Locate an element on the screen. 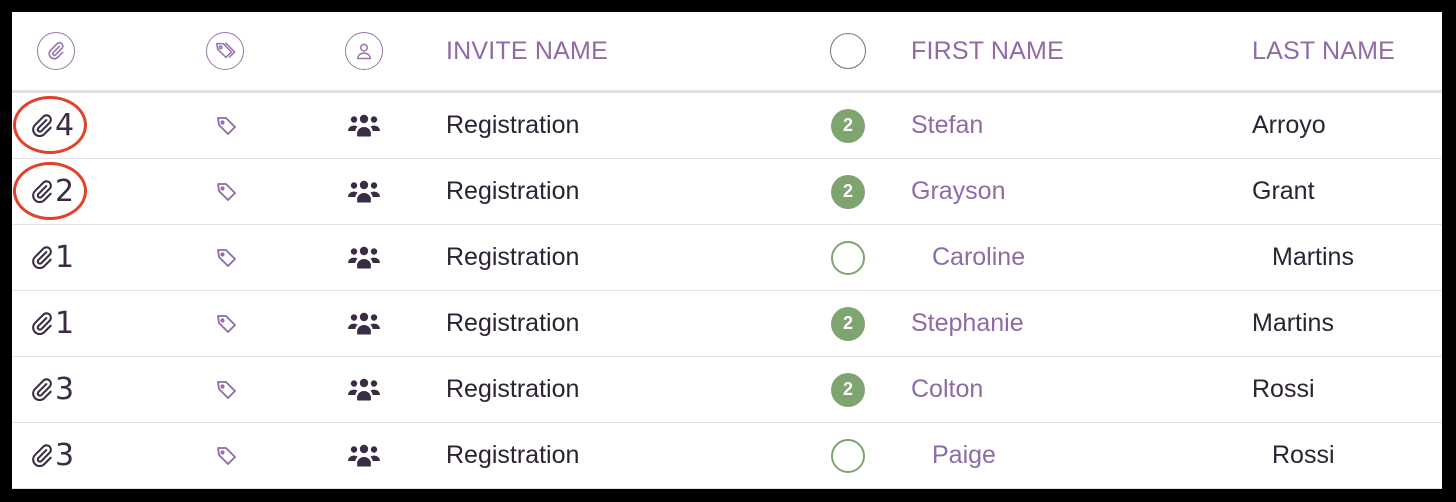 The height and width of the screenshot is (502, 1456). header-user-column is located at coordinates (364, 51).